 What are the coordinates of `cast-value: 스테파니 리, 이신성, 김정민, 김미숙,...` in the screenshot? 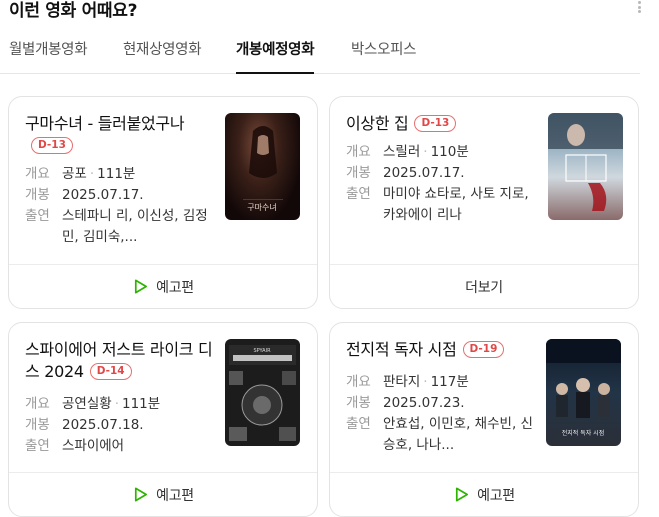 It's located at (135, 226).